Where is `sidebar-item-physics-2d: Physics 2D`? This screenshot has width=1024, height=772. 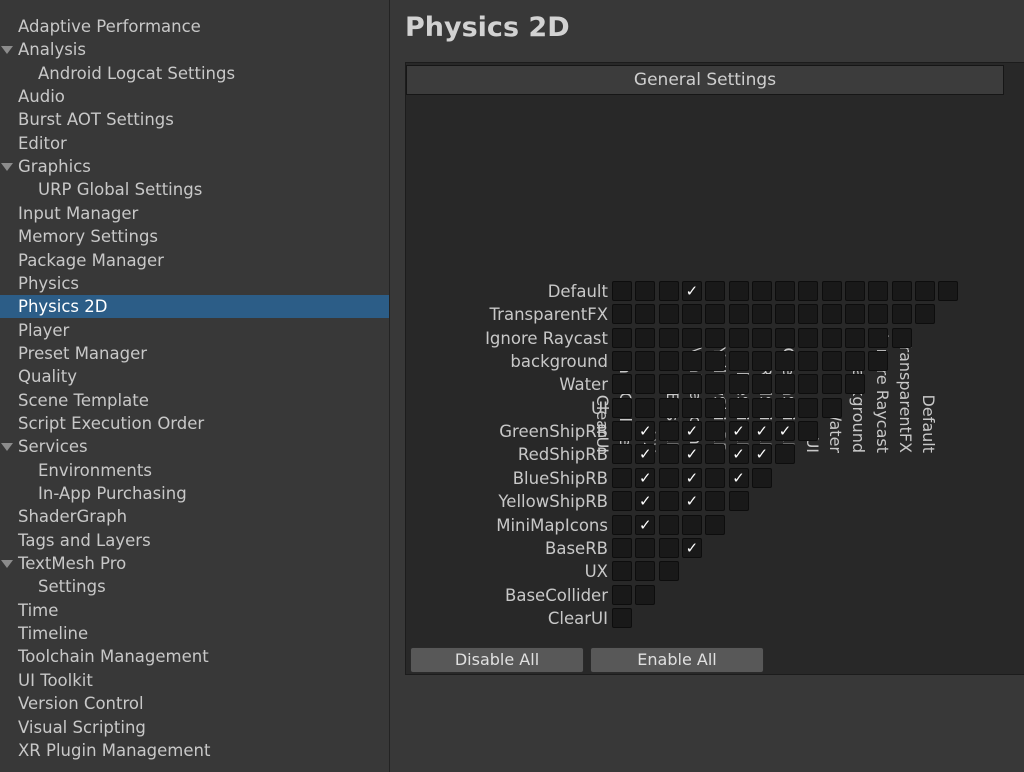 sidebar-item-physics-2d: Physics 2D is located at coordinates (194, 307).